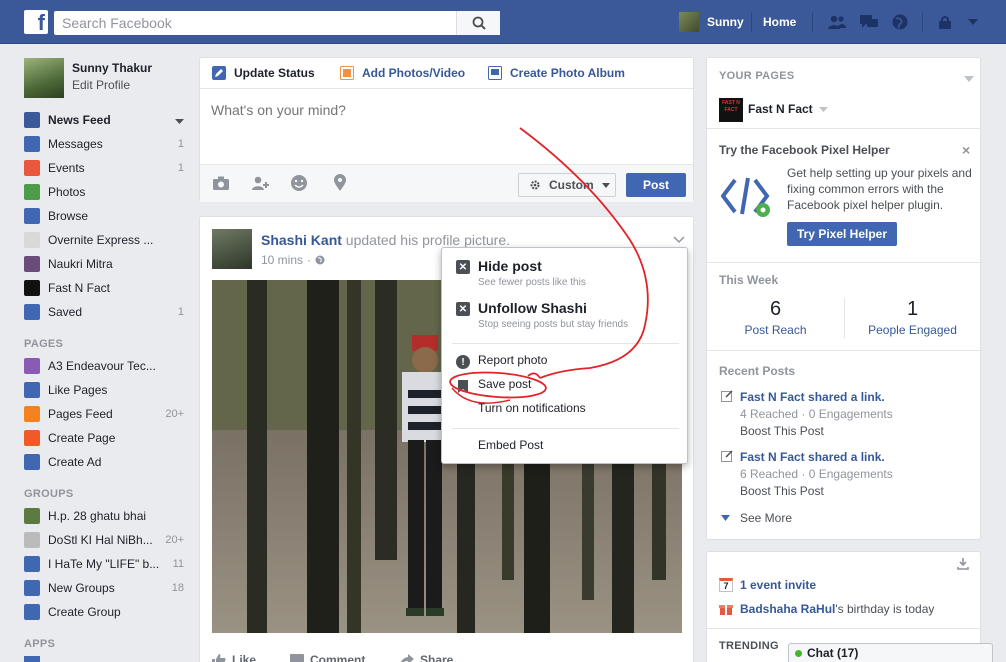 This screenshot has height=662, width=1006. I want to click on search-input, so click(255, 23).